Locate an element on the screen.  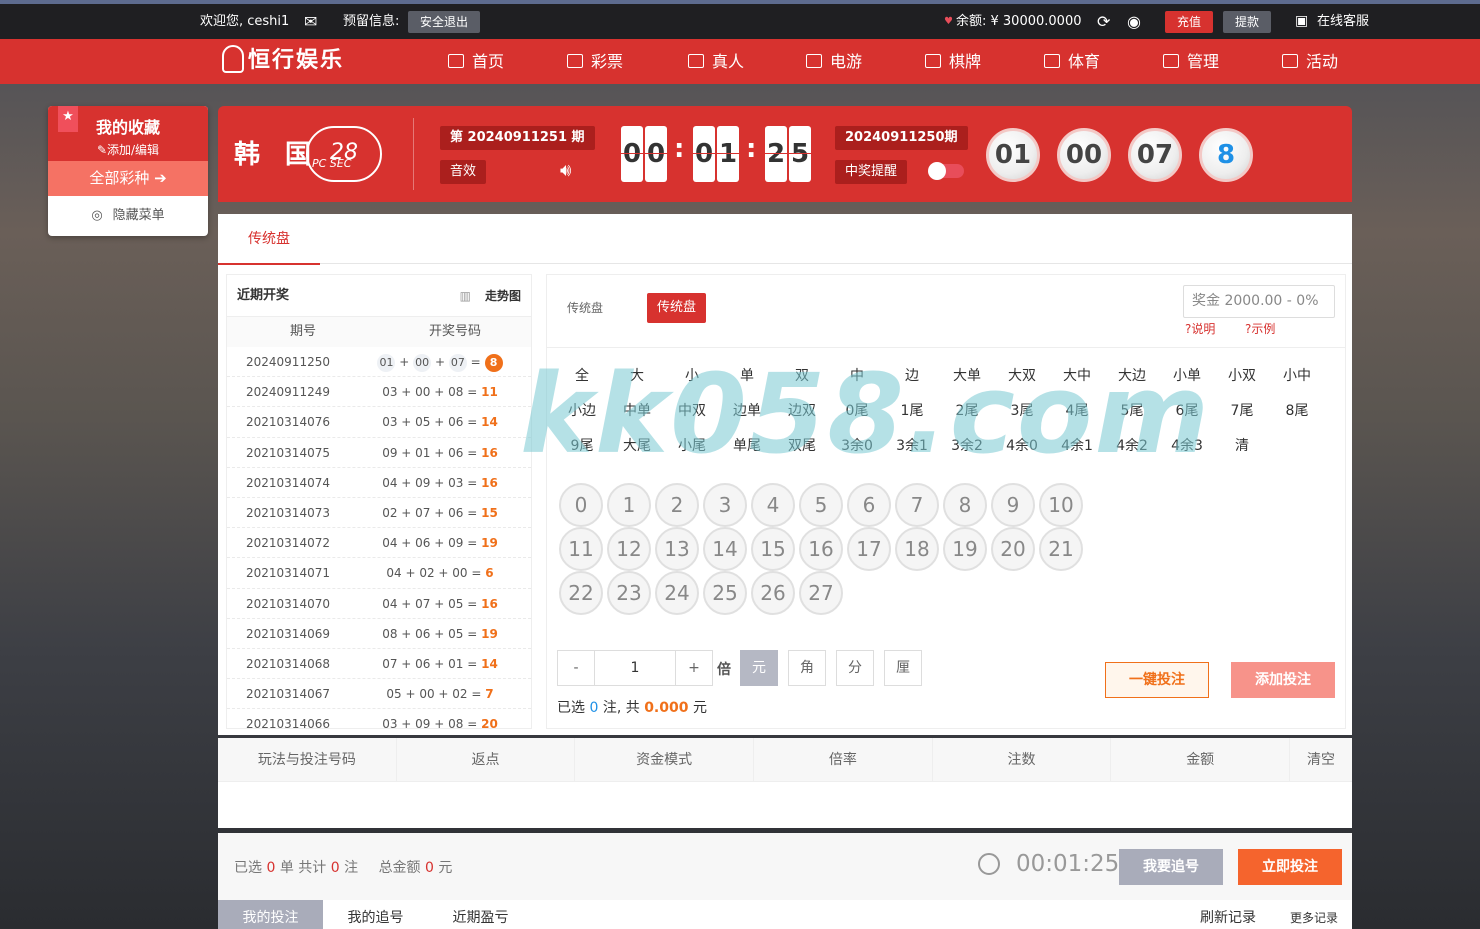
add-bet-button: 添加投注 is located at coordinates (1283, 680).